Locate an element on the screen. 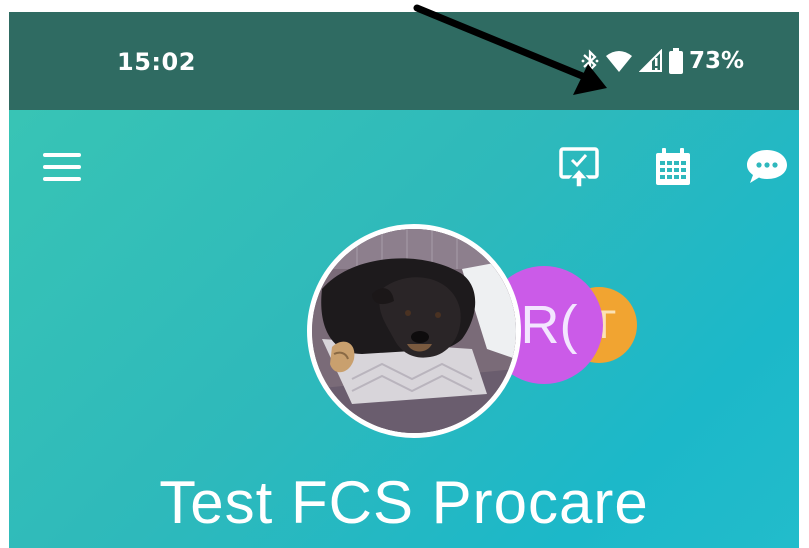 This screenshot has height=548, width=809. avatar-photo is located at coordinates (414, 331).